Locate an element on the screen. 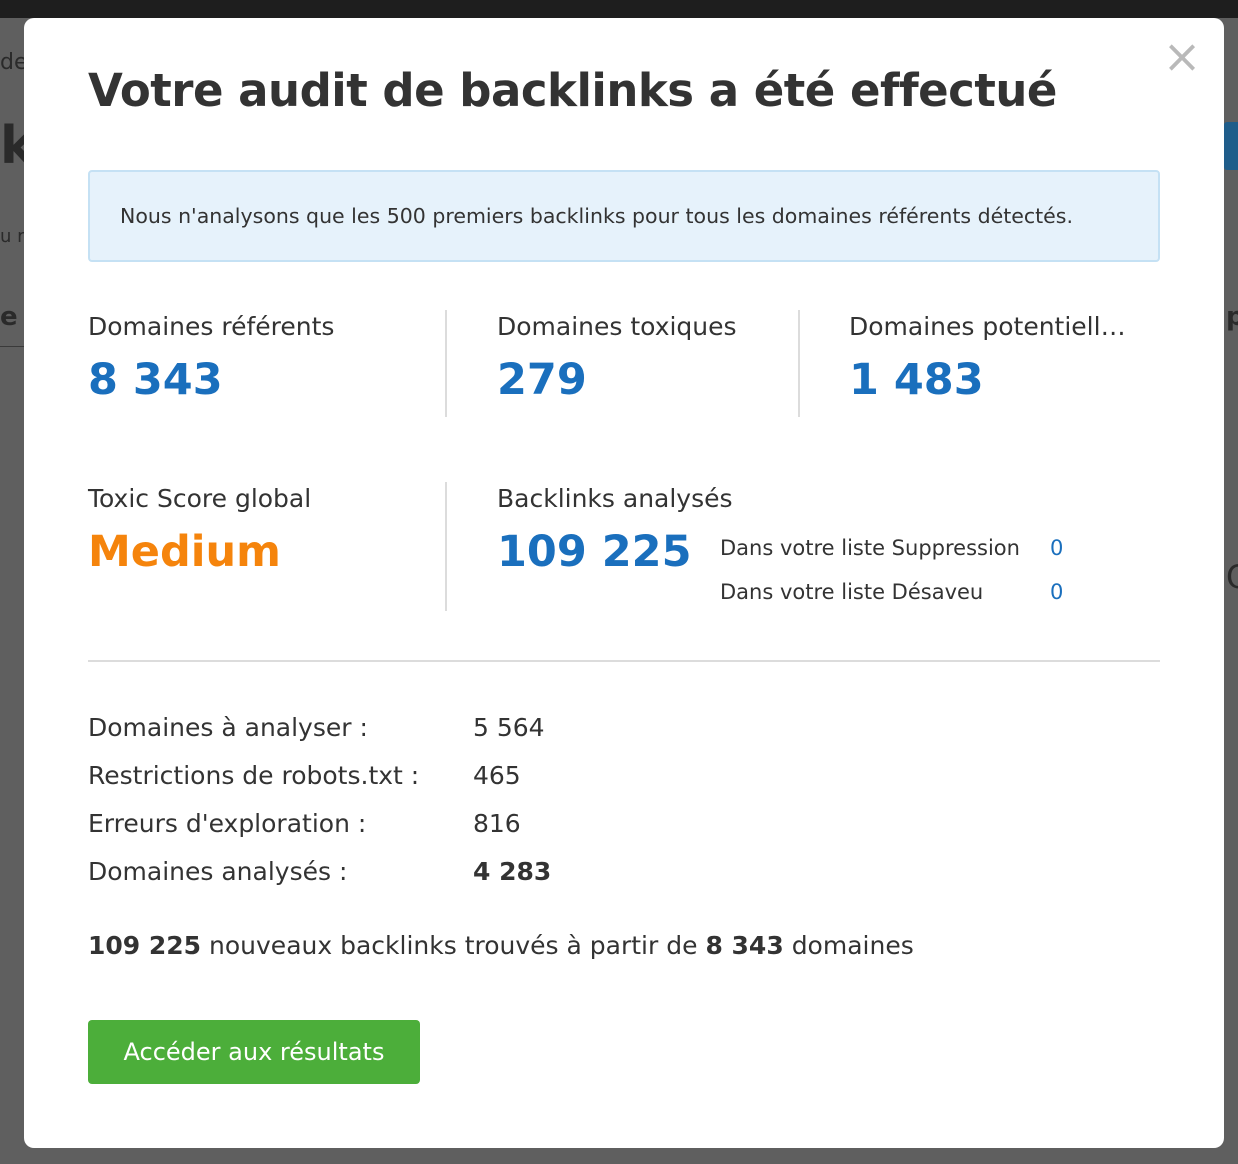 This screenshot has height=1164, width=1238. stat-label: Restrictions de robots.txt : is located at coordinates (254, 775).